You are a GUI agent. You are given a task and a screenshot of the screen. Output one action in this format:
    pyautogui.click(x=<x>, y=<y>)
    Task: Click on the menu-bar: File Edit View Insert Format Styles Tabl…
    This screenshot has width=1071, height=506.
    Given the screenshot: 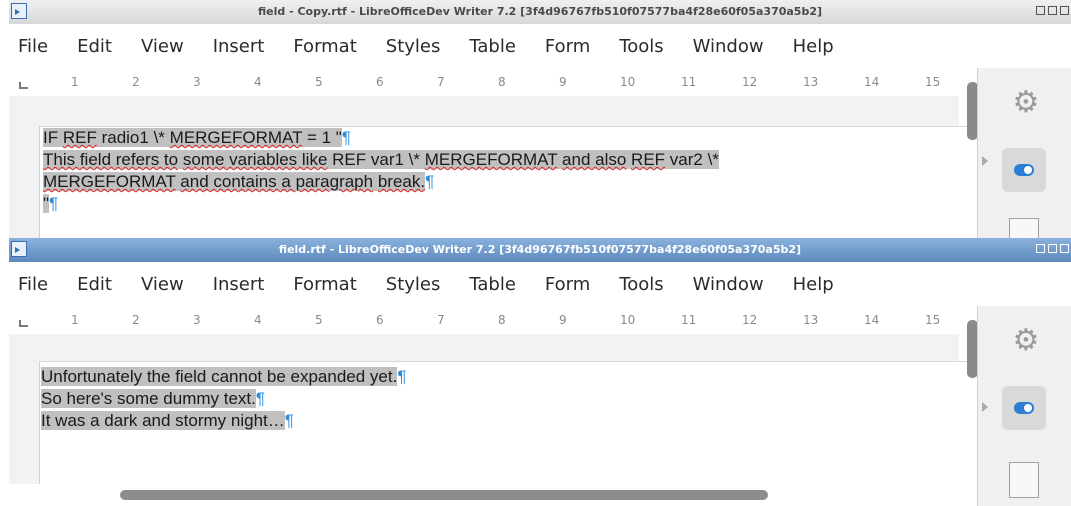 What is the action you would take?
    pyautogui.click(x=540, y=284)
    